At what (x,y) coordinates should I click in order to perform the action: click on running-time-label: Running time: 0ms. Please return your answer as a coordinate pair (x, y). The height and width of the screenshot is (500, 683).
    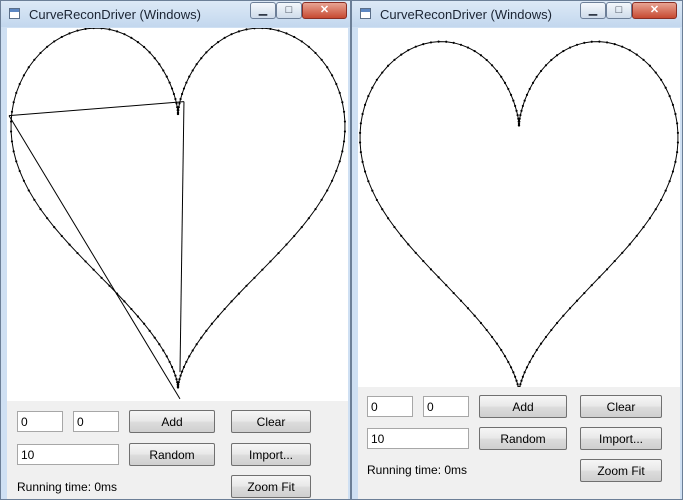
    Looking at the image, I should click on (67, 487).